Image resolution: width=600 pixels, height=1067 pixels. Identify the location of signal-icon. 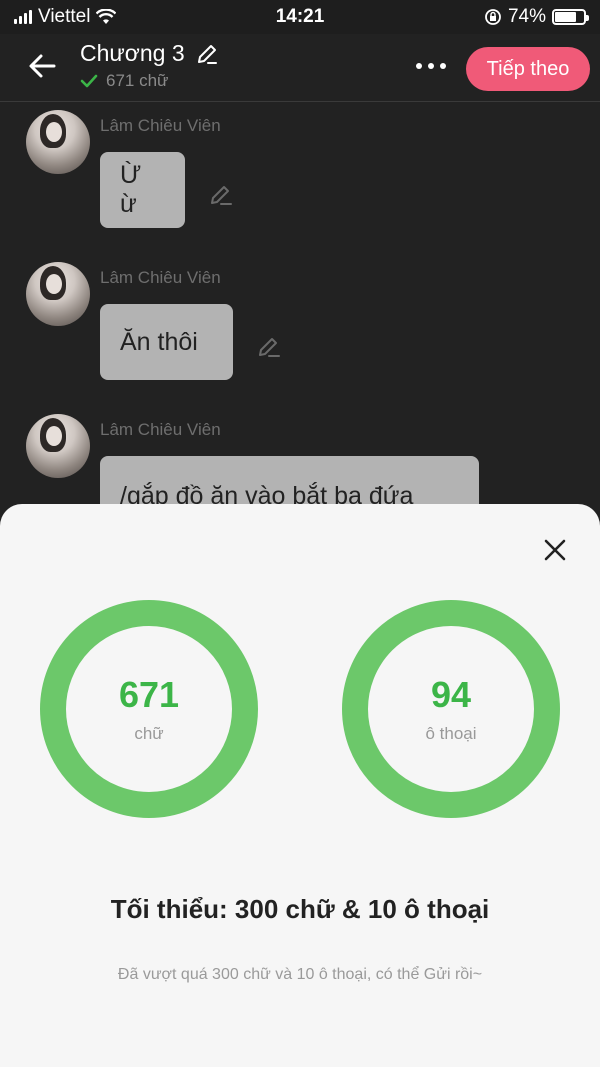
(23, 17).